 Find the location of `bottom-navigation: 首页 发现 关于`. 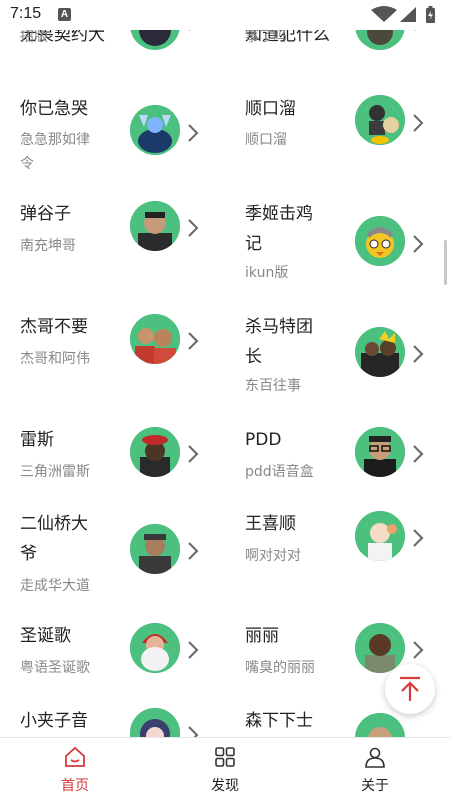

bottom-navigation: 首页 发现 关于 is located at coordinates (225, 768).